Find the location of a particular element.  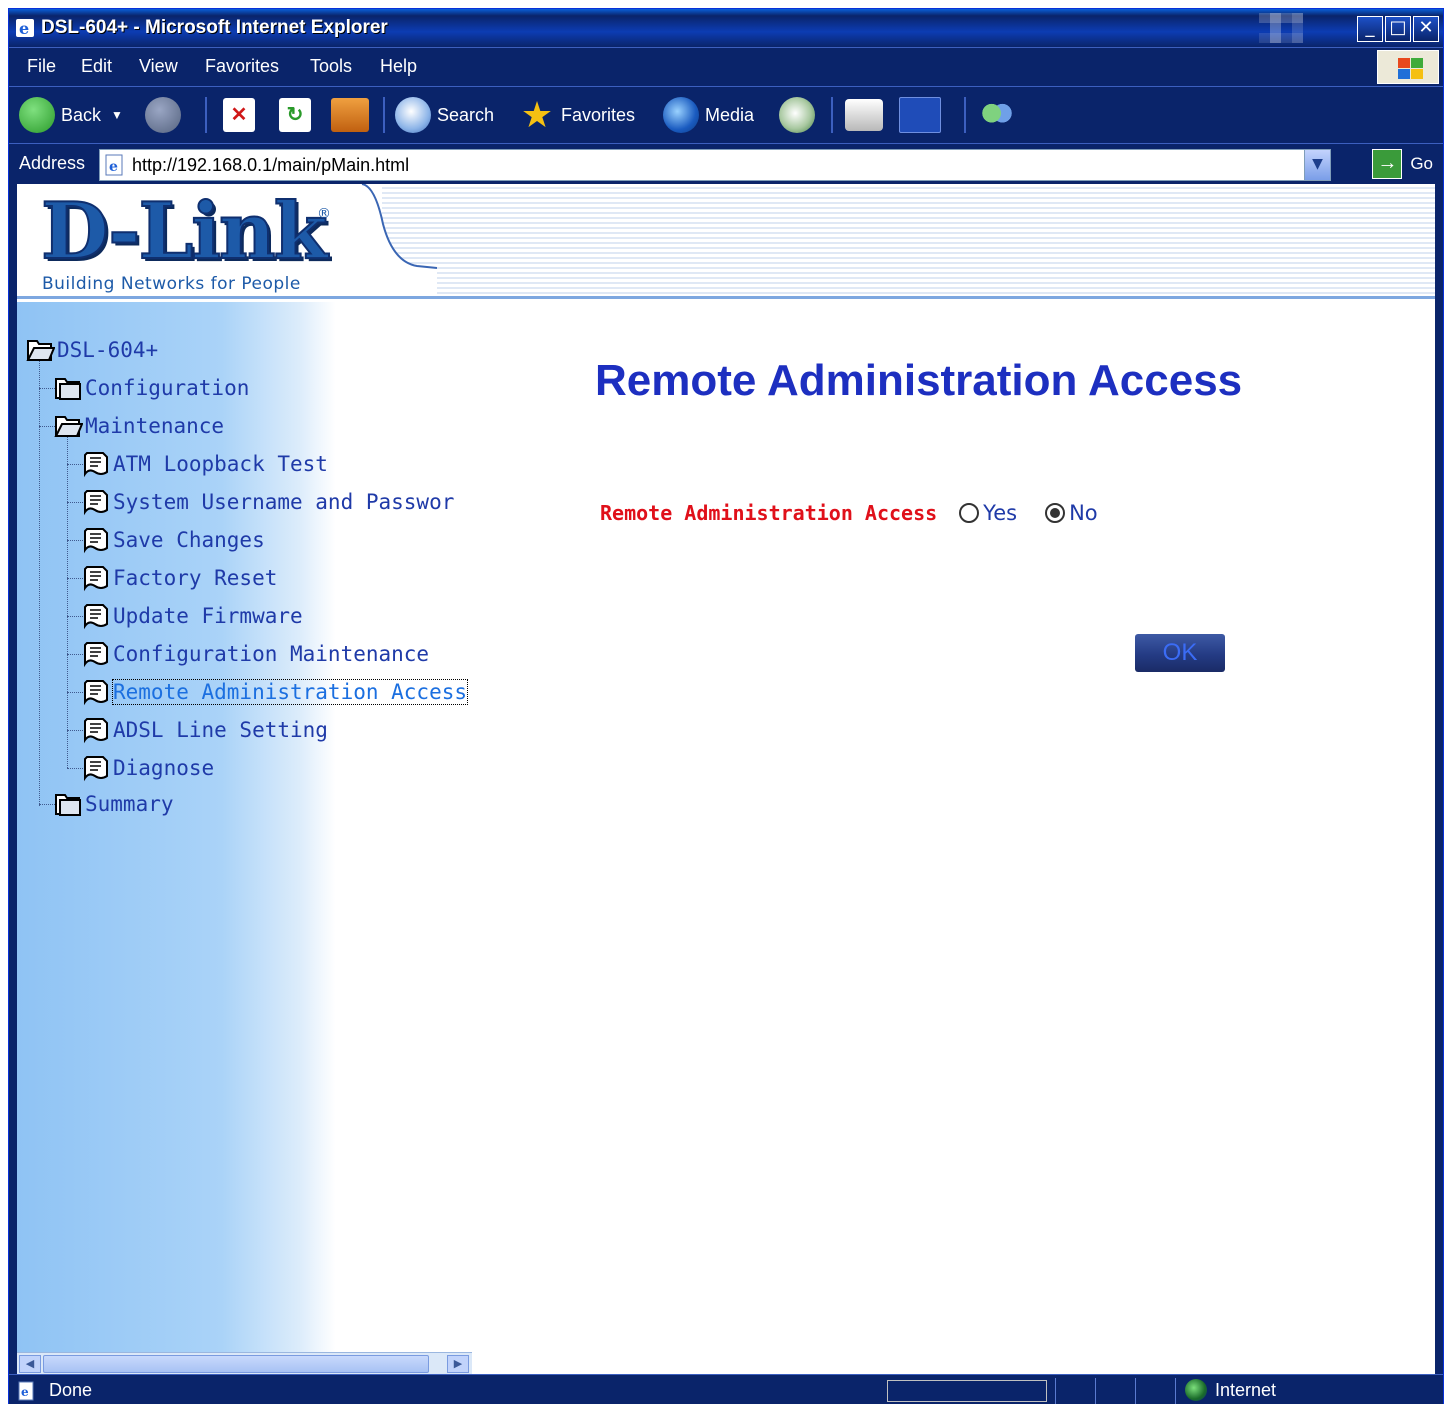

close-button: ✕ is located at coordinates (1426, 29).